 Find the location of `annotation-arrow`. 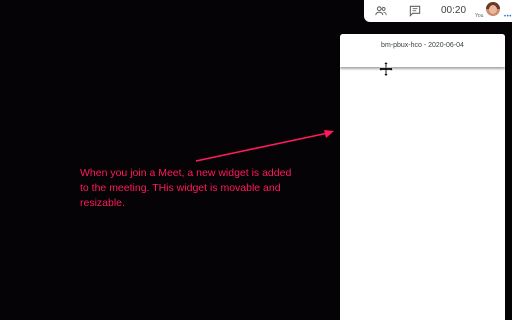

annotation-arrow is located at coordinates (264, 146).